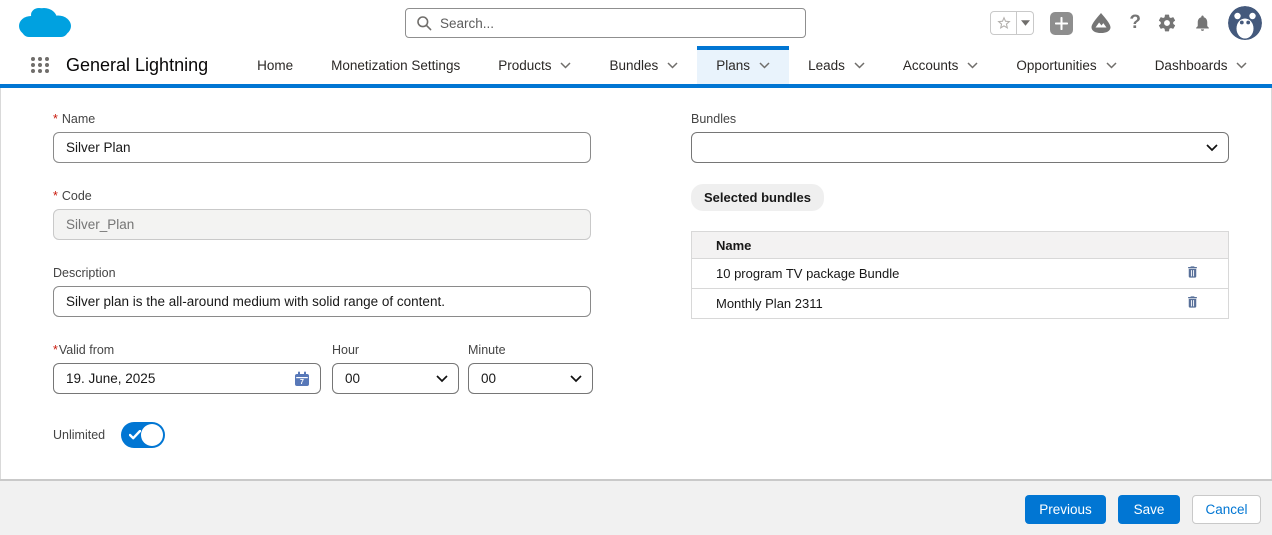 This screenshot has height=535, width=1272. Describe the element at coordinates (934, 273) in the screenshot. I see `bundle-name: 10 program TV package Bundle` at that location.